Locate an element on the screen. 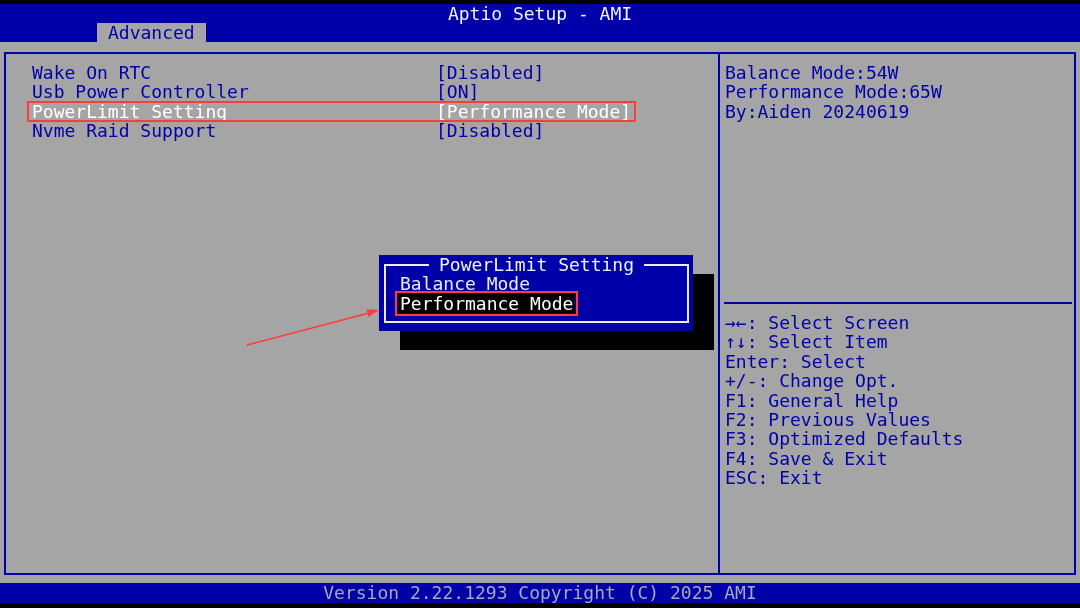  key-help-text: →←: Select Screen is located at coordinates (817, 323).